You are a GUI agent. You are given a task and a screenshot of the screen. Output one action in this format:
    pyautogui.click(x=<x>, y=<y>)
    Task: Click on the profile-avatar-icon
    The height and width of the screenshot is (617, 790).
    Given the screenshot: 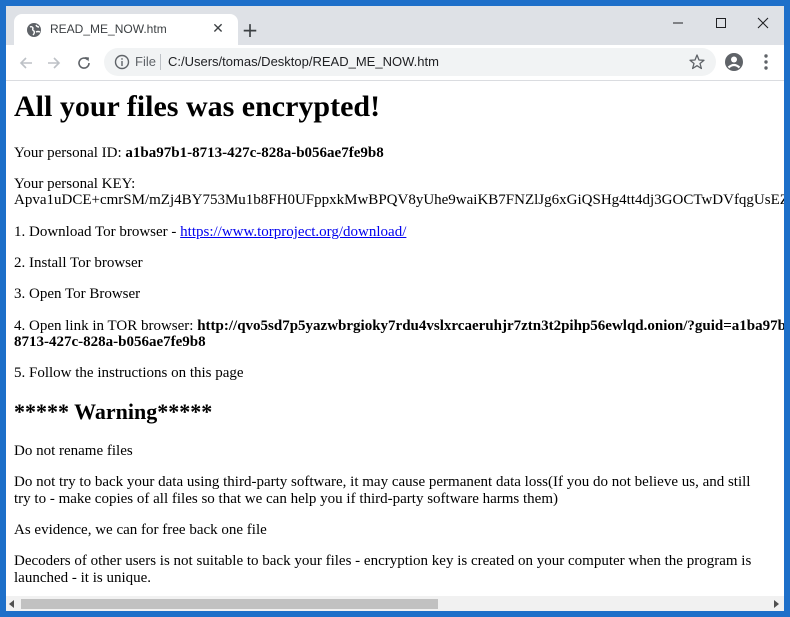 What is the action you would take?
    pyautogui.click(x=734, y=62)
    